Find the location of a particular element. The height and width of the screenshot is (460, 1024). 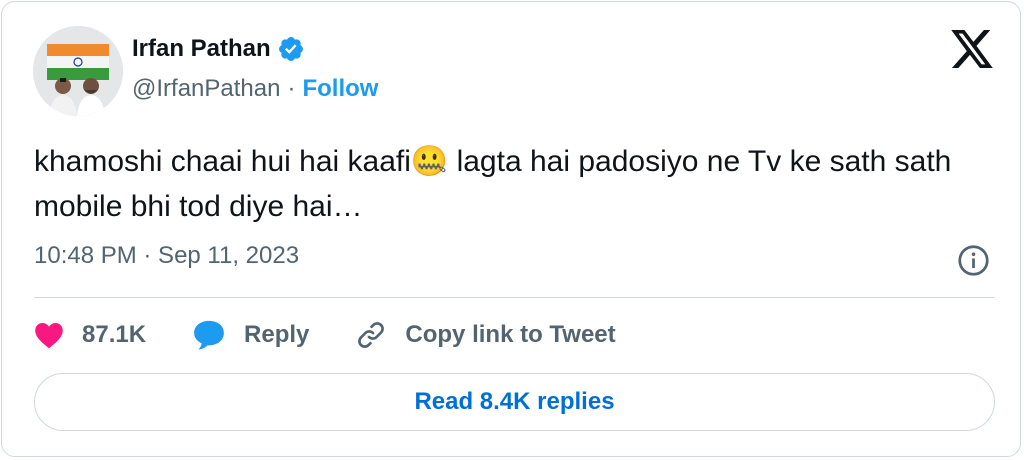

reply-label: Reply is located at coordinates (277, 334).